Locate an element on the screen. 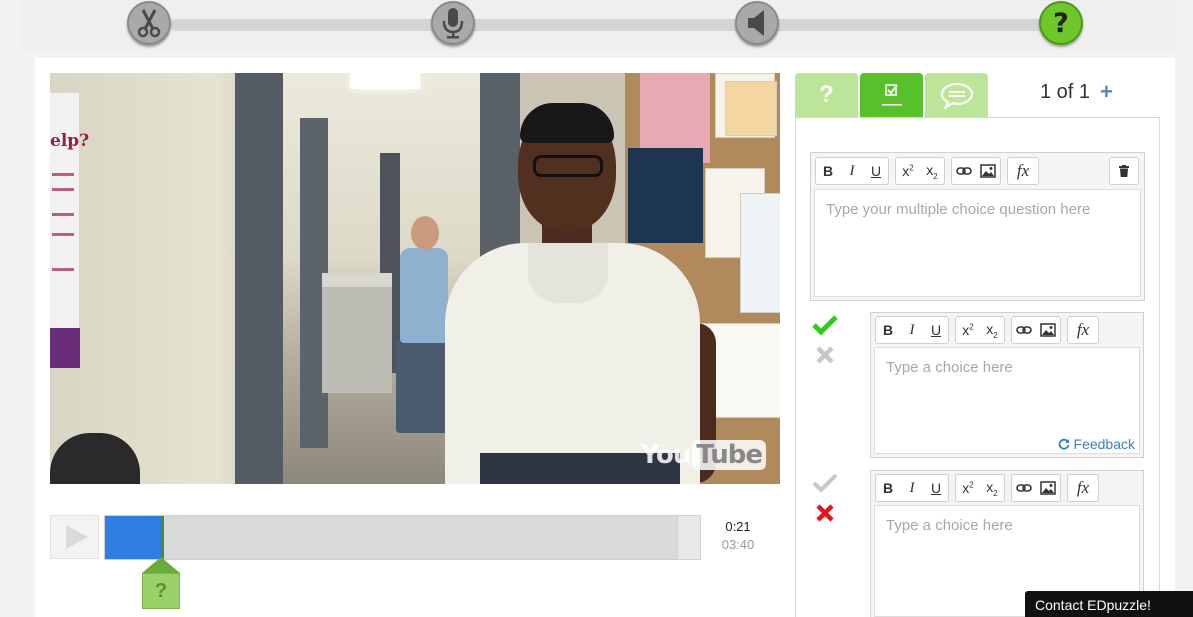 The height and width of the screenshot is (617, 1193). question-toolbar: B I U x2 x2 fx is located at coordinates (927, 171).